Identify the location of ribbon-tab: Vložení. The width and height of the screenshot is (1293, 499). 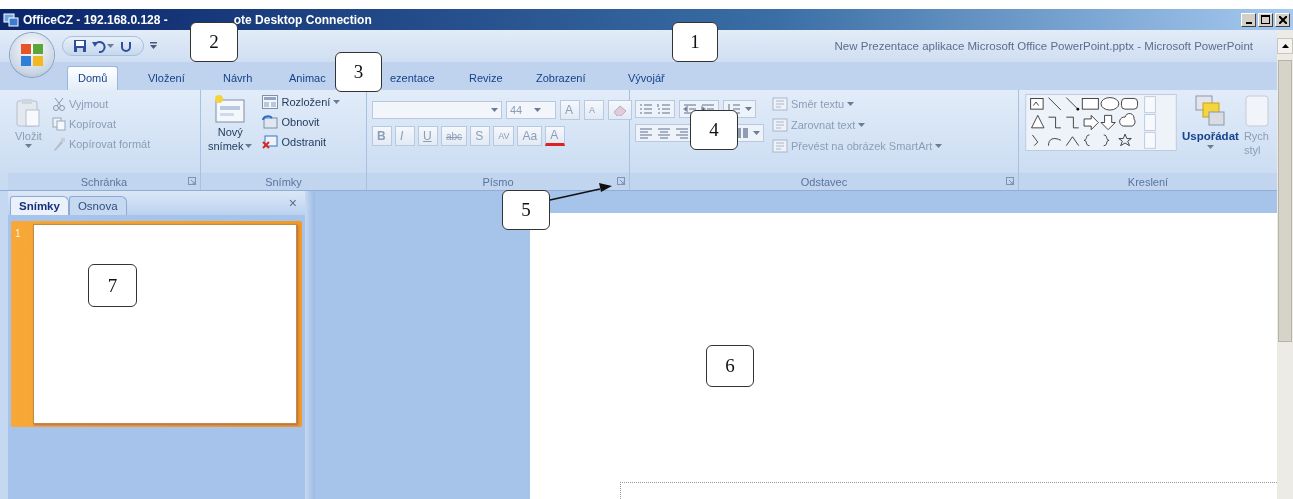
(166, 78).